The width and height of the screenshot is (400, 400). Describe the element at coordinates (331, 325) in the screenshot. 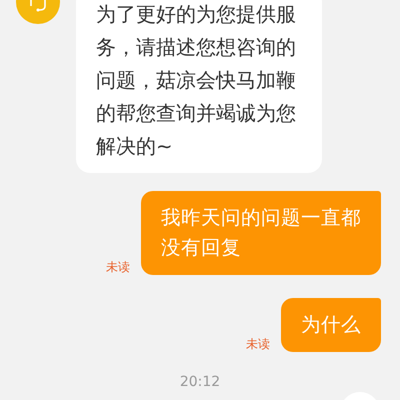

I see `message-bubble: 为什么` at that location.